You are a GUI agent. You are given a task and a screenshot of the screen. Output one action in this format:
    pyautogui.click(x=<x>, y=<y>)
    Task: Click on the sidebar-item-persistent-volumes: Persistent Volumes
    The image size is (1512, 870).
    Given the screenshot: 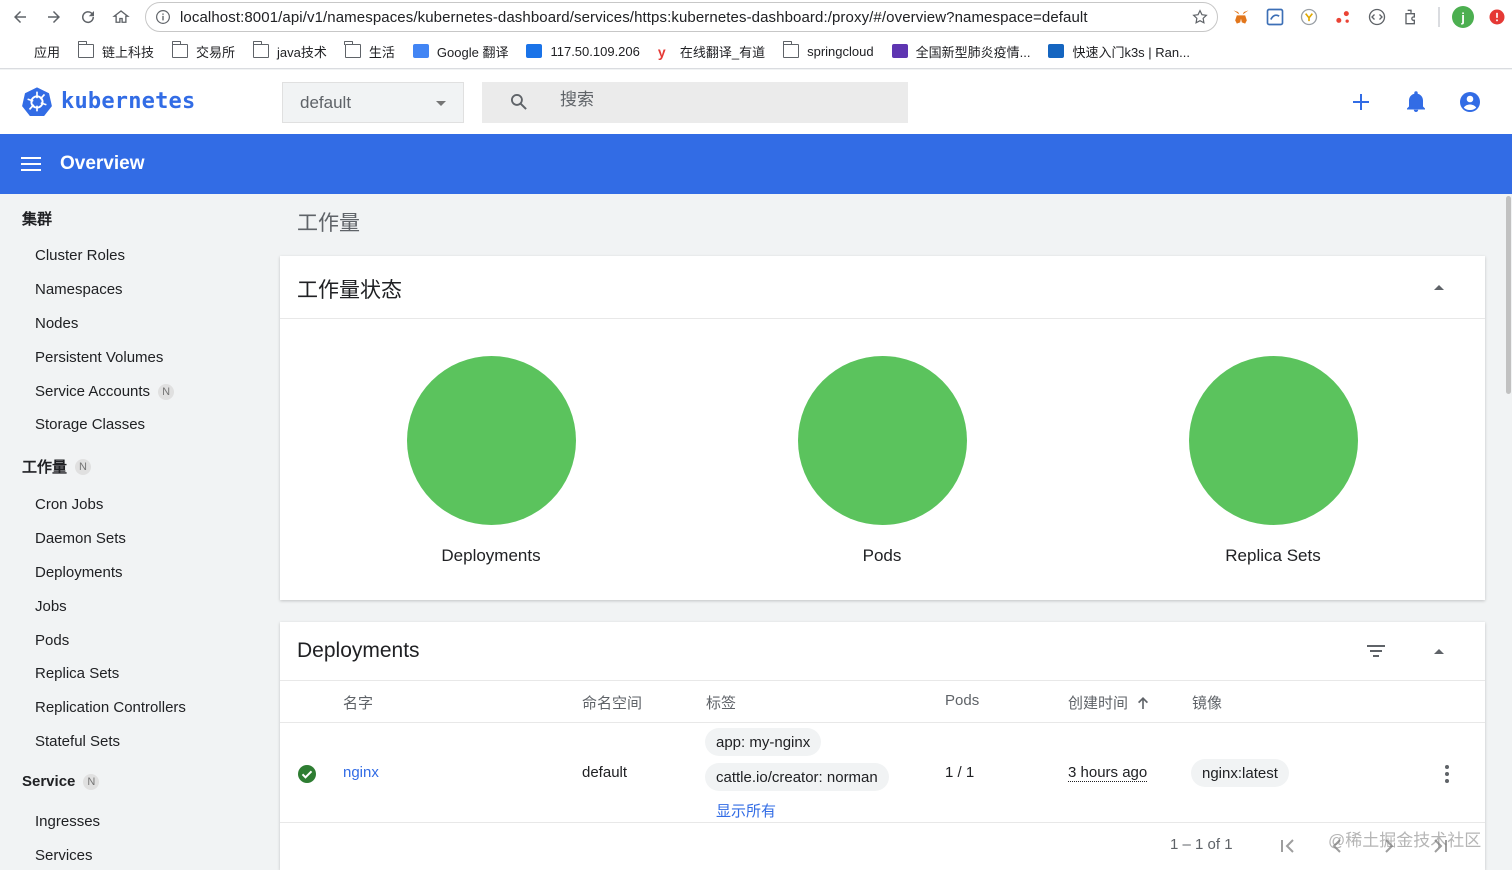 What is the action you would take?
    pyautogui.click(x=99, y=357)
    